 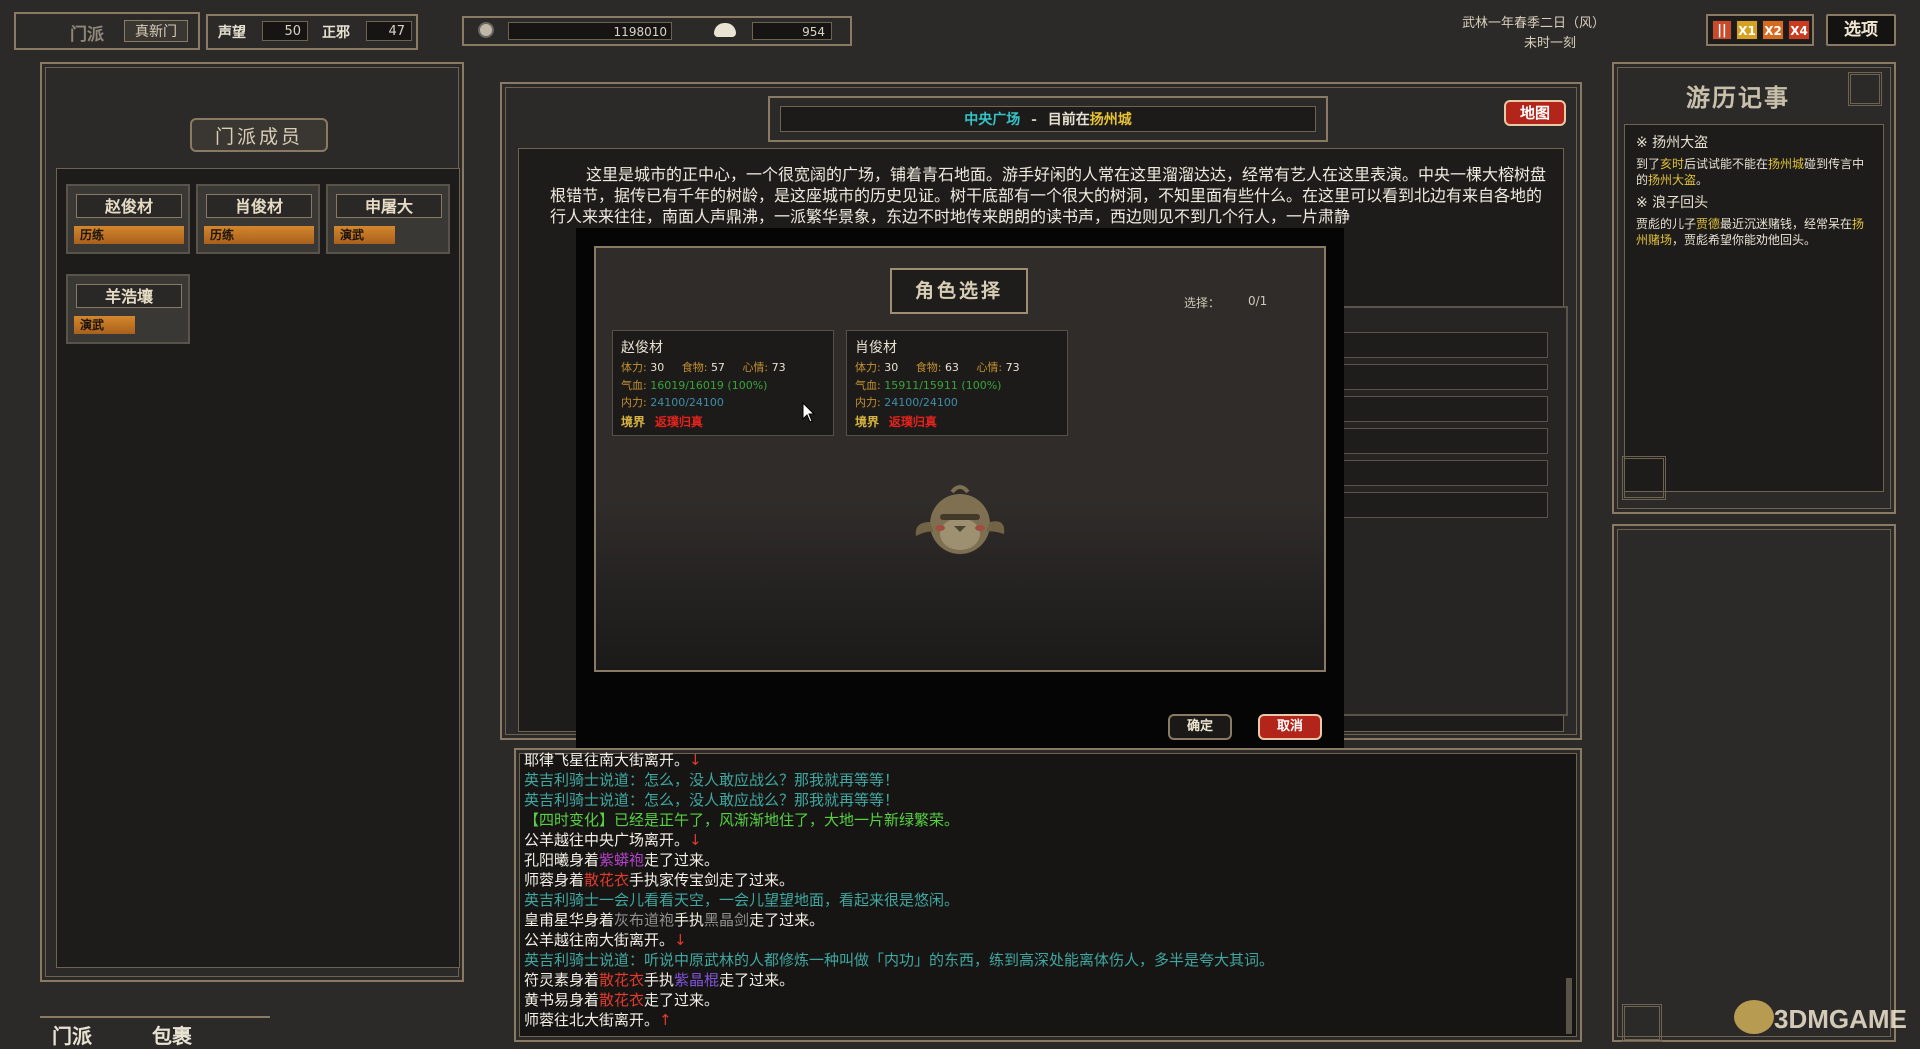 What do you see at coordinates (868, 402) in the screenshot?
I see `mp-label: 内力:` at bounding box center [868, 402].